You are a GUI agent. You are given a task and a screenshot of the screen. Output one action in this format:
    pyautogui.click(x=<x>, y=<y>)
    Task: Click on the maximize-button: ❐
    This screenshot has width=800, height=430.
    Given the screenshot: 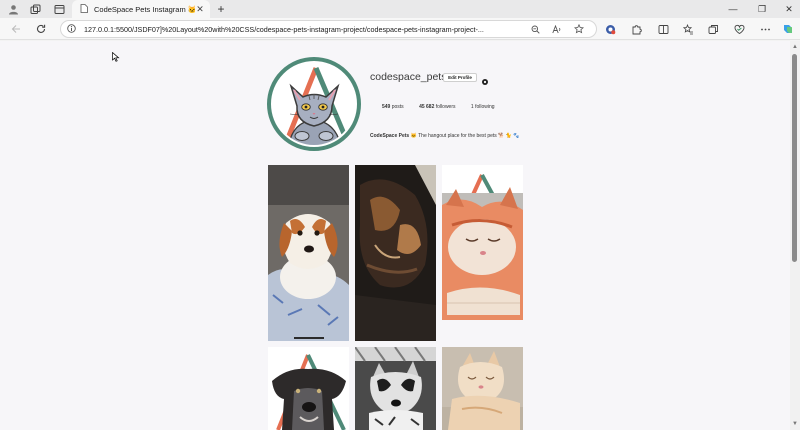 What is the action you would take?
    pyautogui.click(x=762, y=9)
    